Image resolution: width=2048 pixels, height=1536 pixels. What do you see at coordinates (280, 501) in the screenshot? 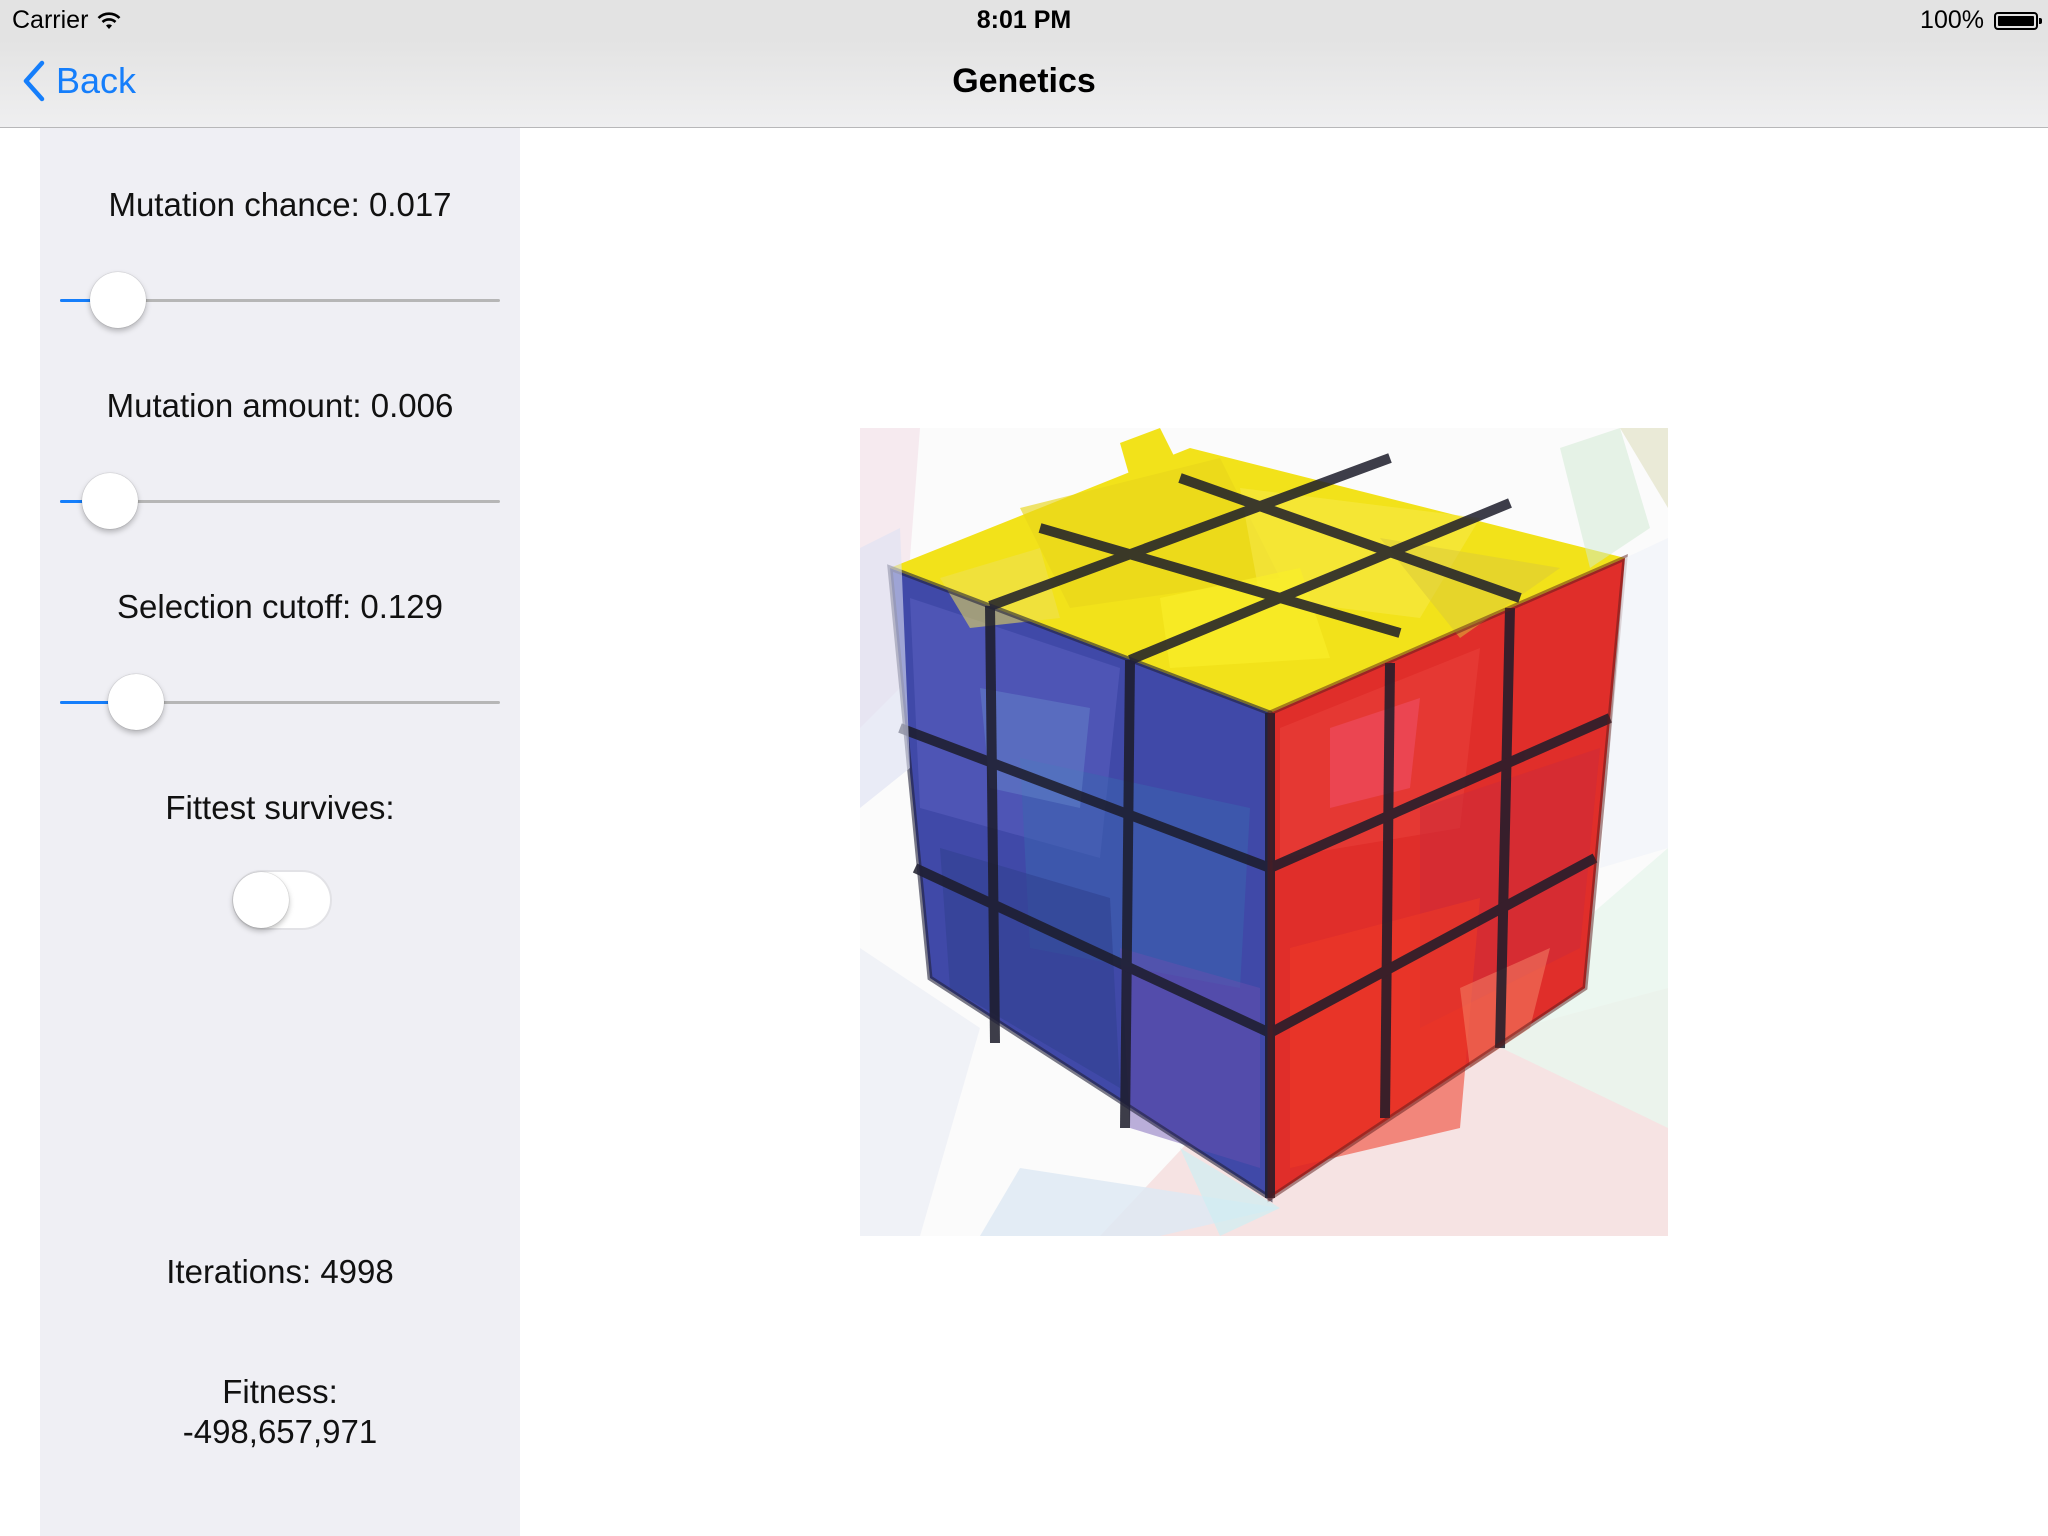
I see `mutation-amount-slider` at bounding box center [280, 501].